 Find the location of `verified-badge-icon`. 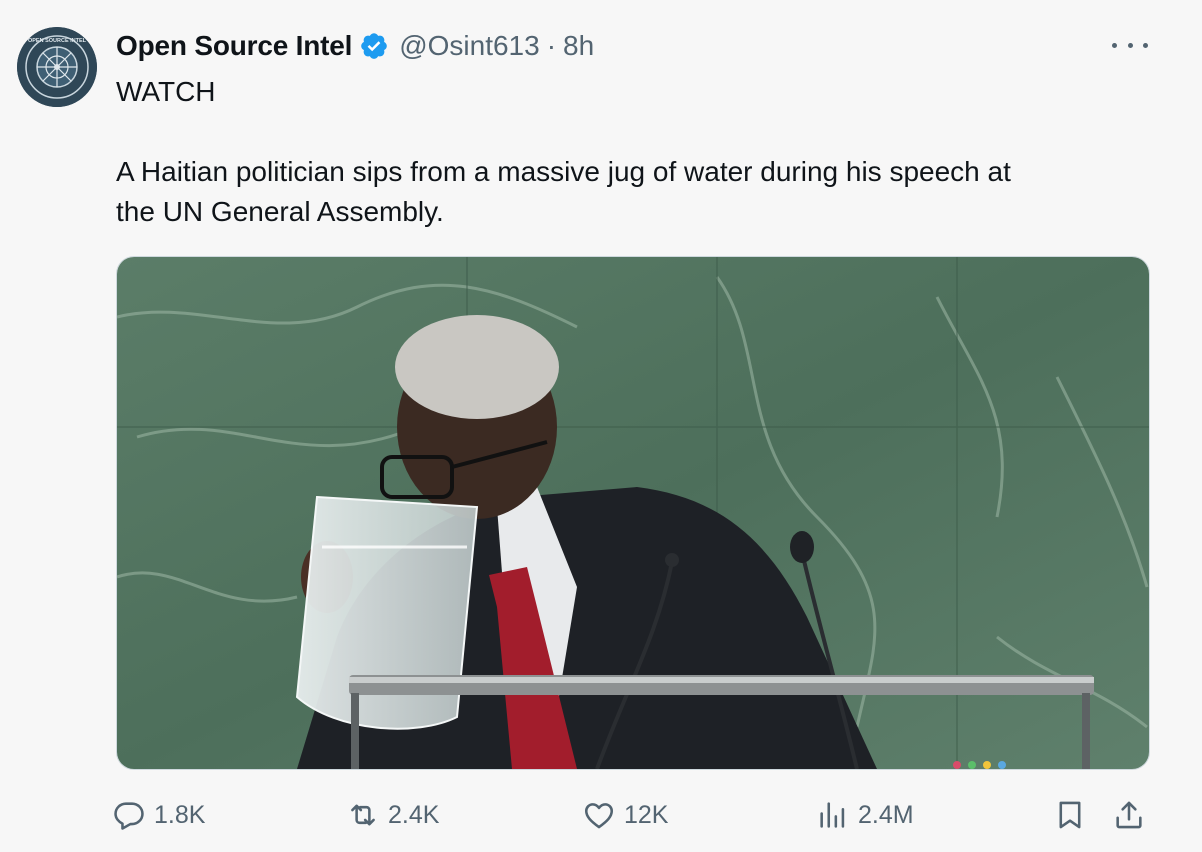

verified-badge-icon is located at coordinates (374, 46).